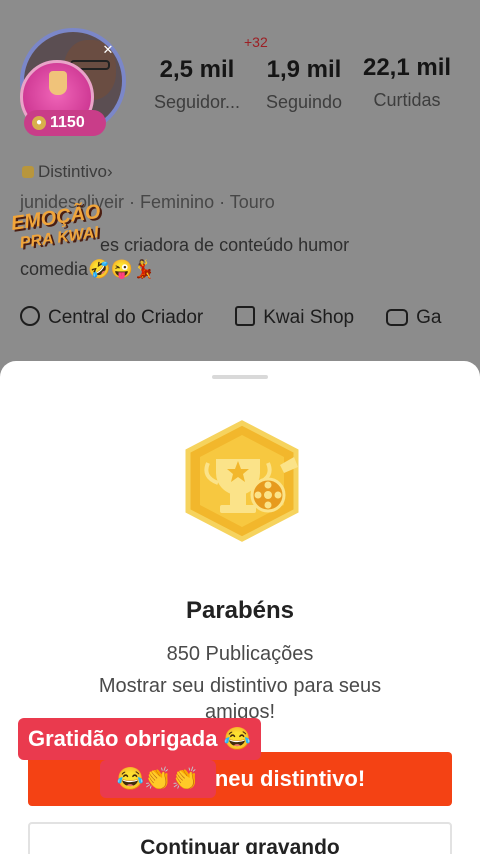 The image size is (480, 854). I want to click on caption-overlay: 😂👏👏, so click(158, 779).